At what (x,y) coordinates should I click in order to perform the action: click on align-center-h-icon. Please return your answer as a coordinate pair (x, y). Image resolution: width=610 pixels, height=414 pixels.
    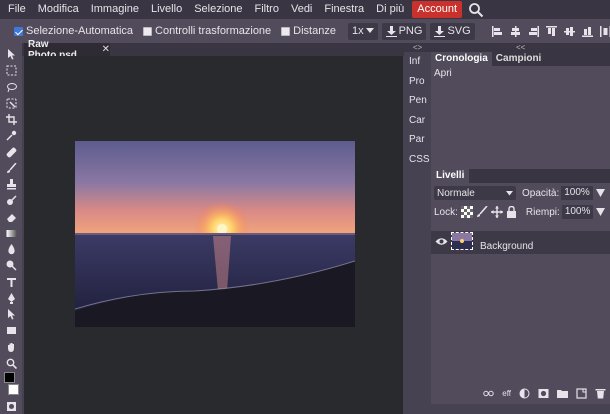
    Looking at the image, I should click on (515, 31).